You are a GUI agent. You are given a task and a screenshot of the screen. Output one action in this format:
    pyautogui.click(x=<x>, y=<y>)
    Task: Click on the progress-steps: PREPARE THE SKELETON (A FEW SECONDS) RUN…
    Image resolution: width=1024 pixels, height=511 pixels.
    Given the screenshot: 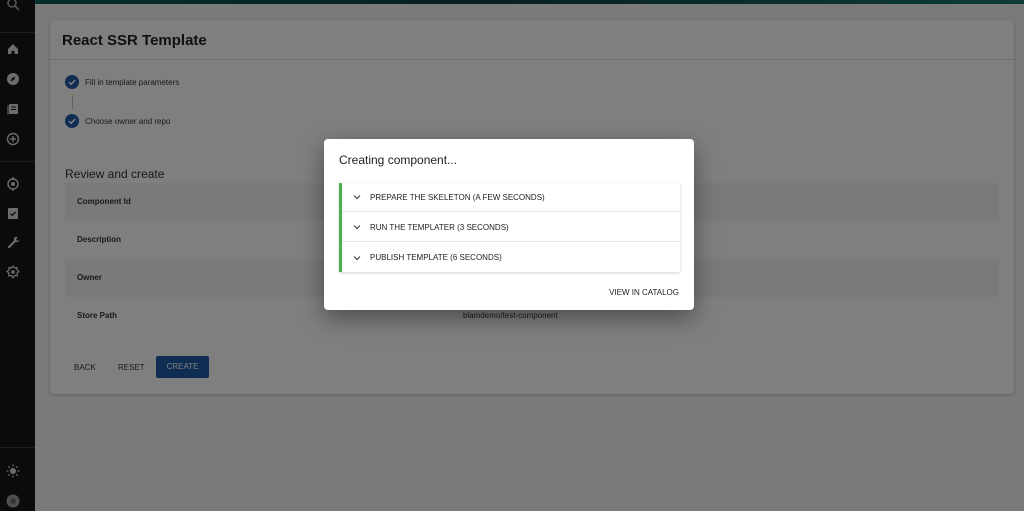 What is the action you would take?
    pyautogui.click(x=509, y=227)
    